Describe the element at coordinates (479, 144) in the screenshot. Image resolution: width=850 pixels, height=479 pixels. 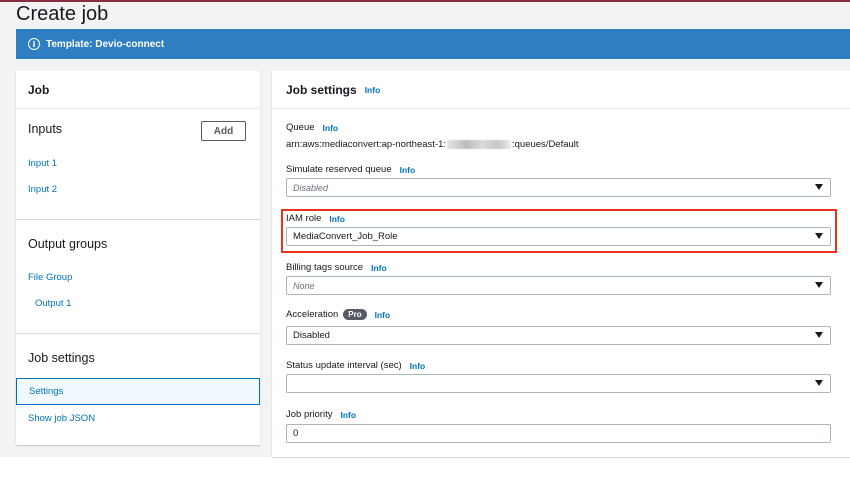
I see `redacted-account-id` at that location.